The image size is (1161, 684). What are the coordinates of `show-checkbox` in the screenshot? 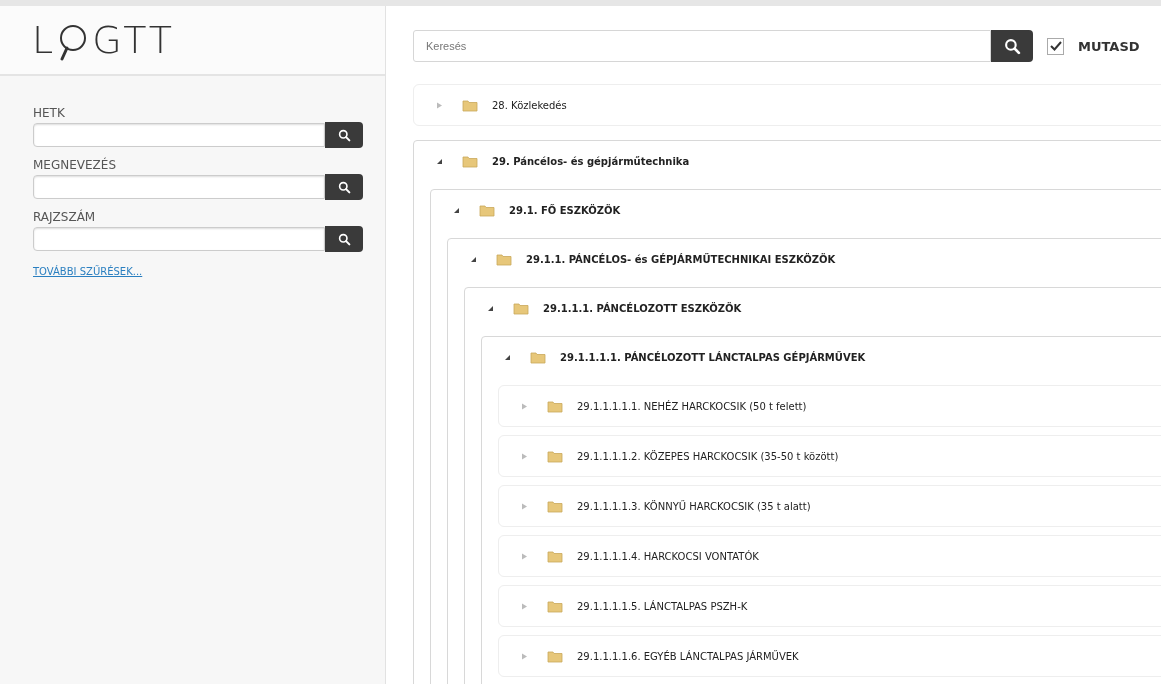 It's located at (1055, 46).